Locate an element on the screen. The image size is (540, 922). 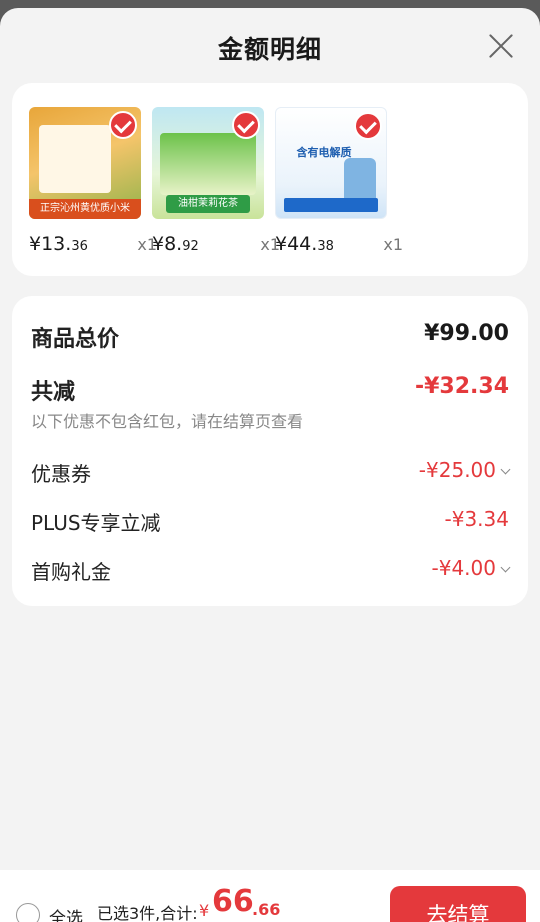
coupon-value: -¥25.00 is located at coordinates (457, 470).